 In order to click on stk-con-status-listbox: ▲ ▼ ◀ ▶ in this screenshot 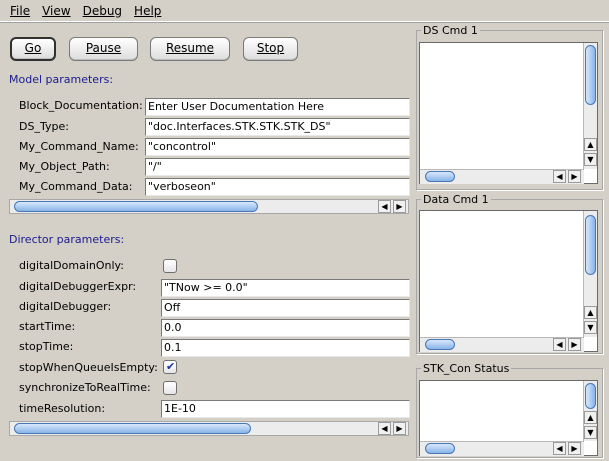, I will do `click(508, 418)`.